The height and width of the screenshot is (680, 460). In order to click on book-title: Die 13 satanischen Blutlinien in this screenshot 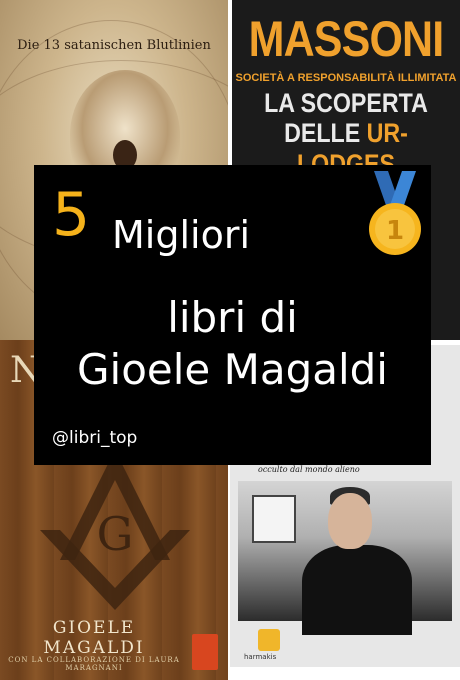, I will do `click(114, 45)`.